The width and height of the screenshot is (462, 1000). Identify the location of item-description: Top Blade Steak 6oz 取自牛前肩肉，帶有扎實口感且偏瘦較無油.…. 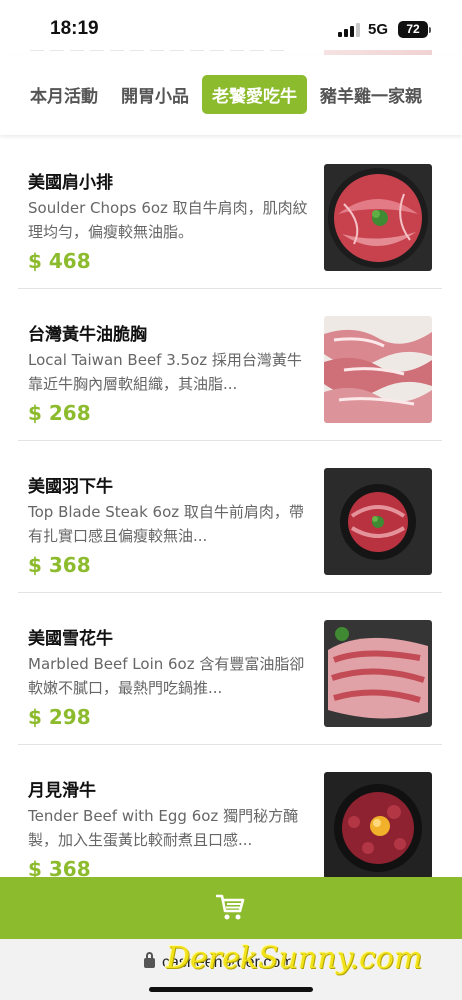
(166, 524).